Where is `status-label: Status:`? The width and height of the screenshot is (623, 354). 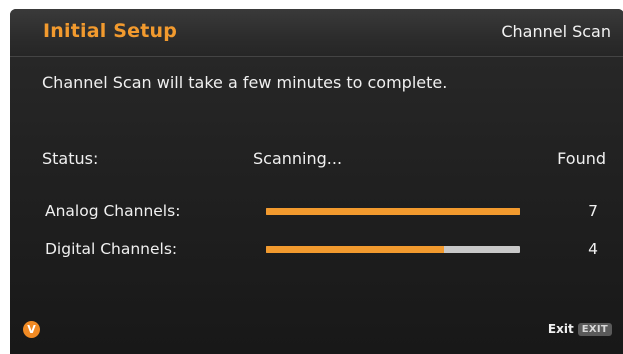 status-label: Status: is located at coordinates (70, 158).